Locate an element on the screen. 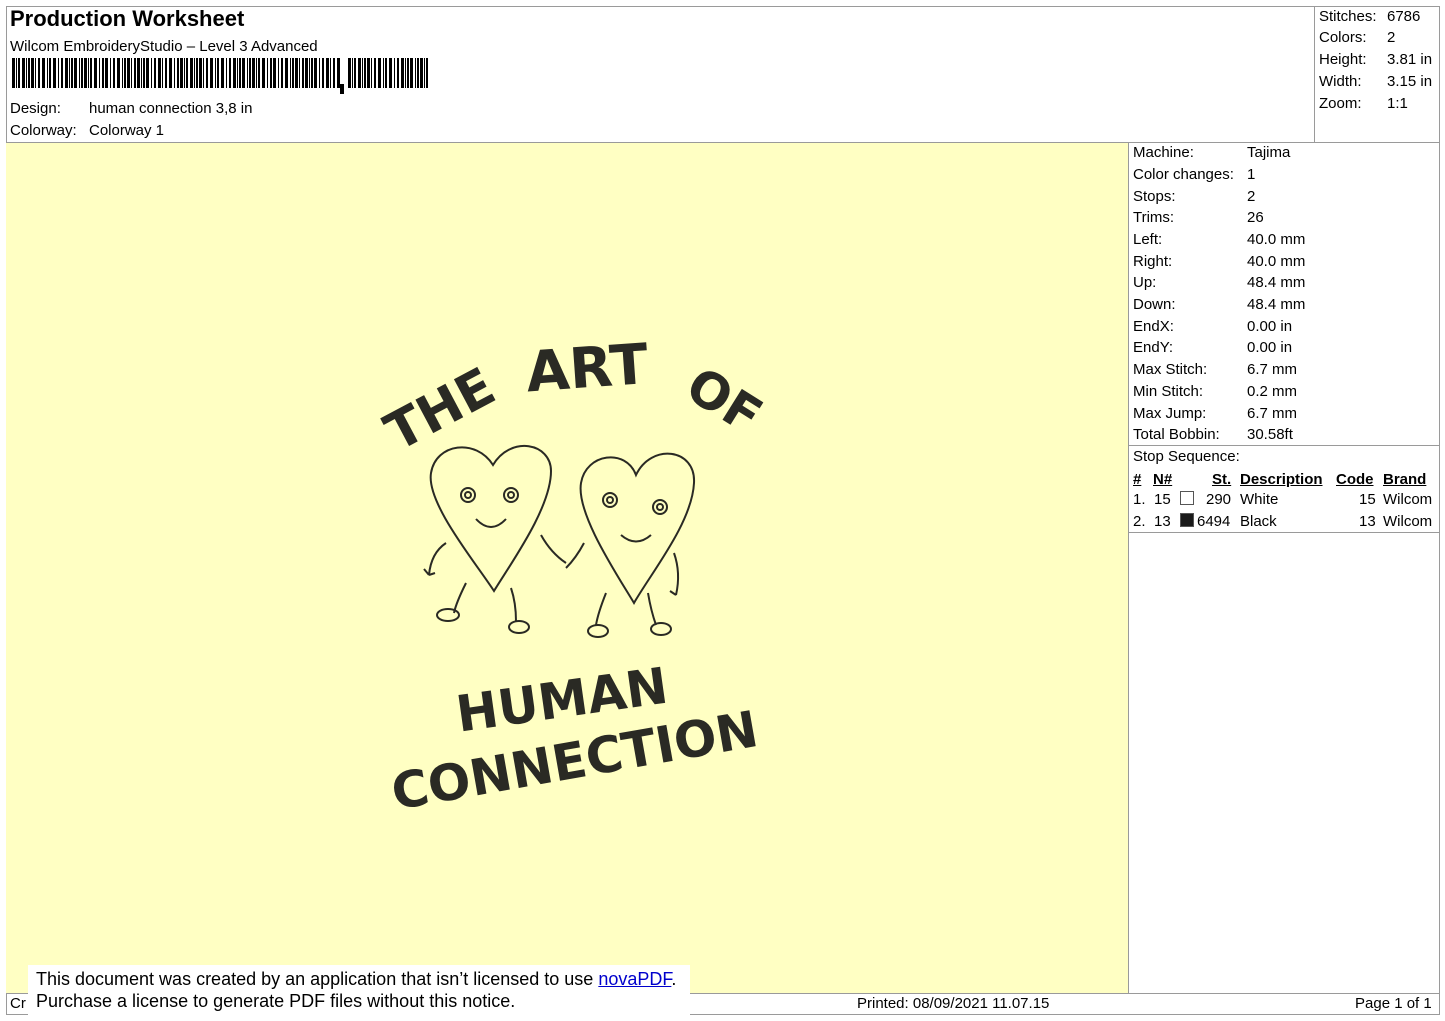 The image size is (1445, 1021). height-value: 3.81 in is located at coordinates (1410, 59).